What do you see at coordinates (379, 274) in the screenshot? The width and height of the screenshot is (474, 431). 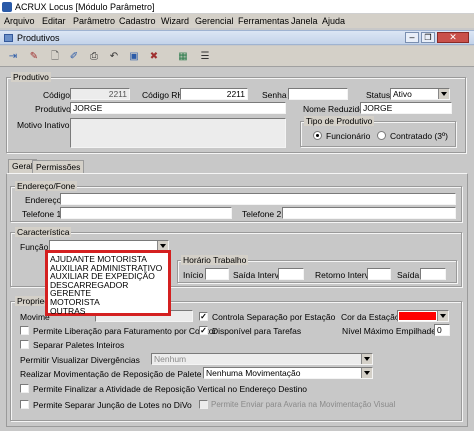 I see `retorno-interv-field` at bounding box center [379, 274].